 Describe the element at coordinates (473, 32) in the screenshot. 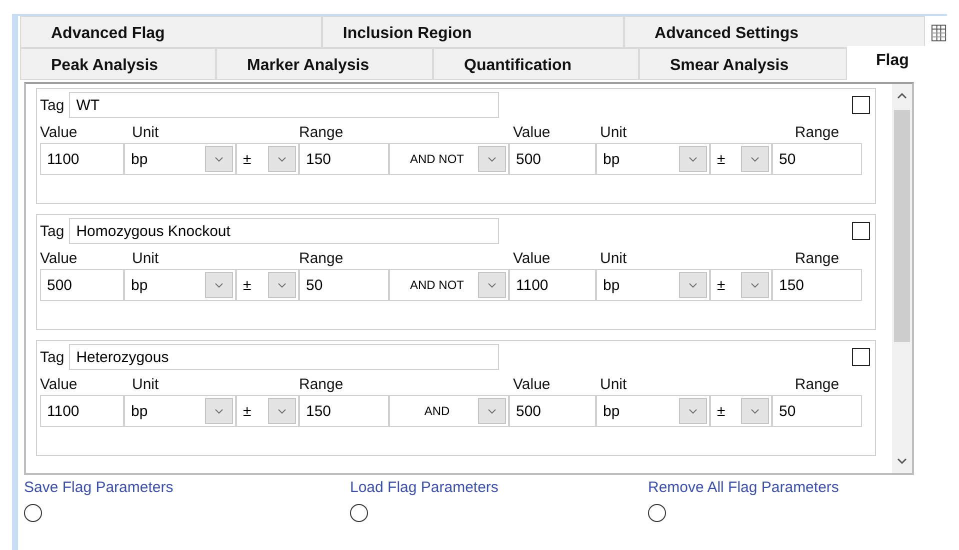

I see `tab: Inclusion Region` at that location.